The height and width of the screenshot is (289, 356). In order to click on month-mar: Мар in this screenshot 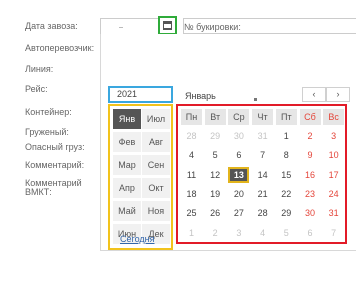, I will do `click(127, 165)`.